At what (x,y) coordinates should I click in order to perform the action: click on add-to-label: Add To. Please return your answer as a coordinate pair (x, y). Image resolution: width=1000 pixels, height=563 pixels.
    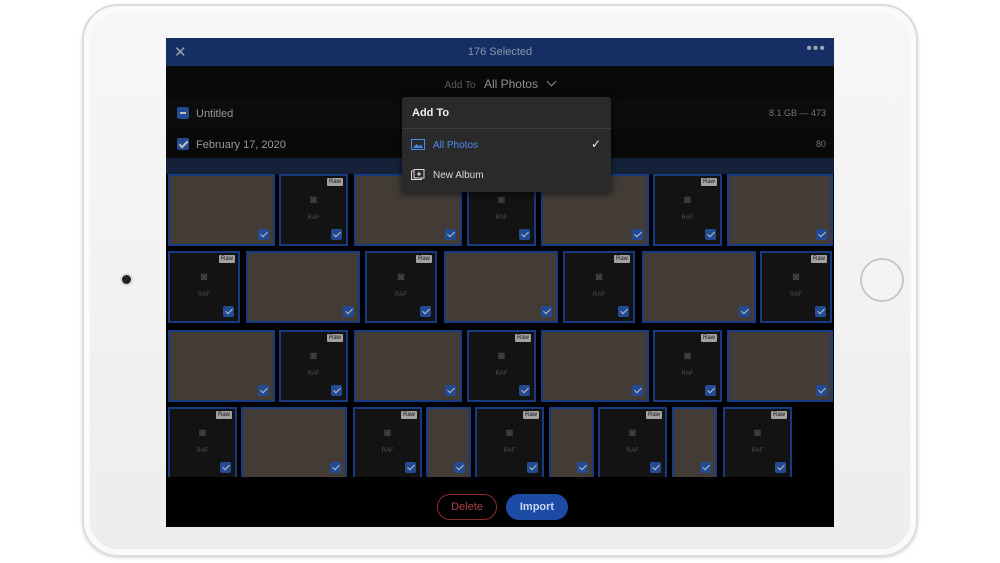
    Looking at the image, I should click on (460, 85).